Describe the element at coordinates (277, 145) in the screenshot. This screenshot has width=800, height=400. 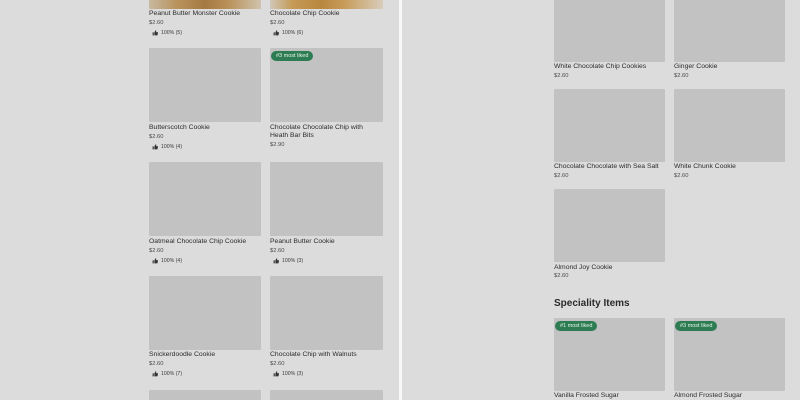
I see `item-price: $2.90` at that location.